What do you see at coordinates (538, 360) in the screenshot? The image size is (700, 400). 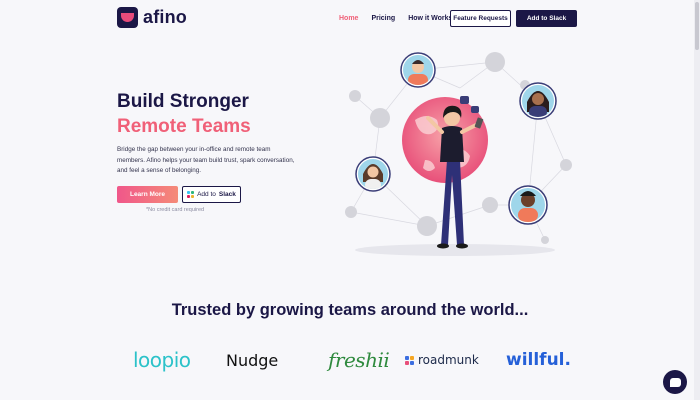 I see `logo-willful: willful.` at bounding box center [538, 360].